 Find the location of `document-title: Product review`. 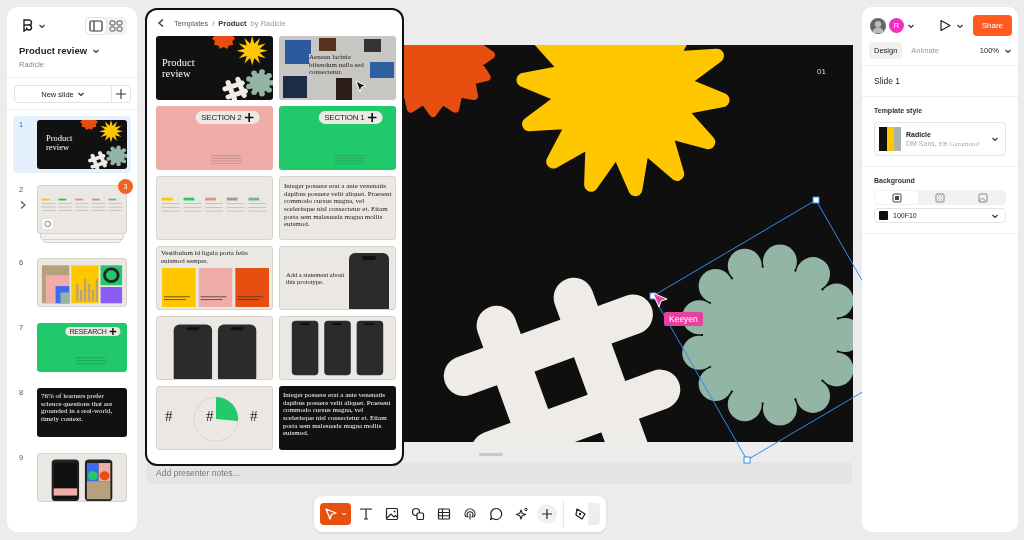

document-title: Product review is located at coordinates (53, 50).